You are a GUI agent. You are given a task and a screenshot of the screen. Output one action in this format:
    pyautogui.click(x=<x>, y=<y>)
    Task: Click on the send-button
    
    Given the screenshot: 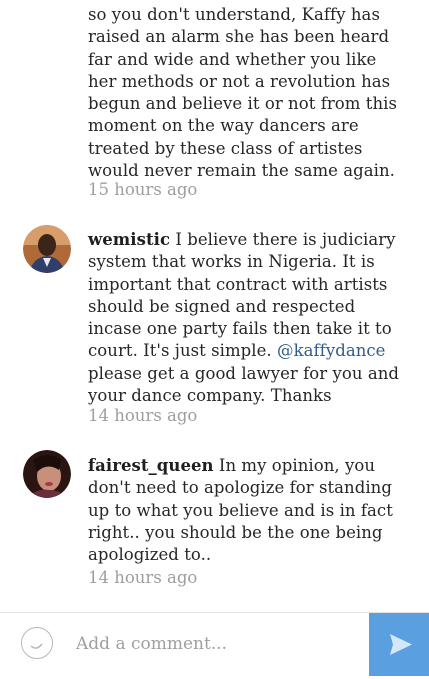 What is the action you would take?
    pyautogui.click(x=399, y=644)
    